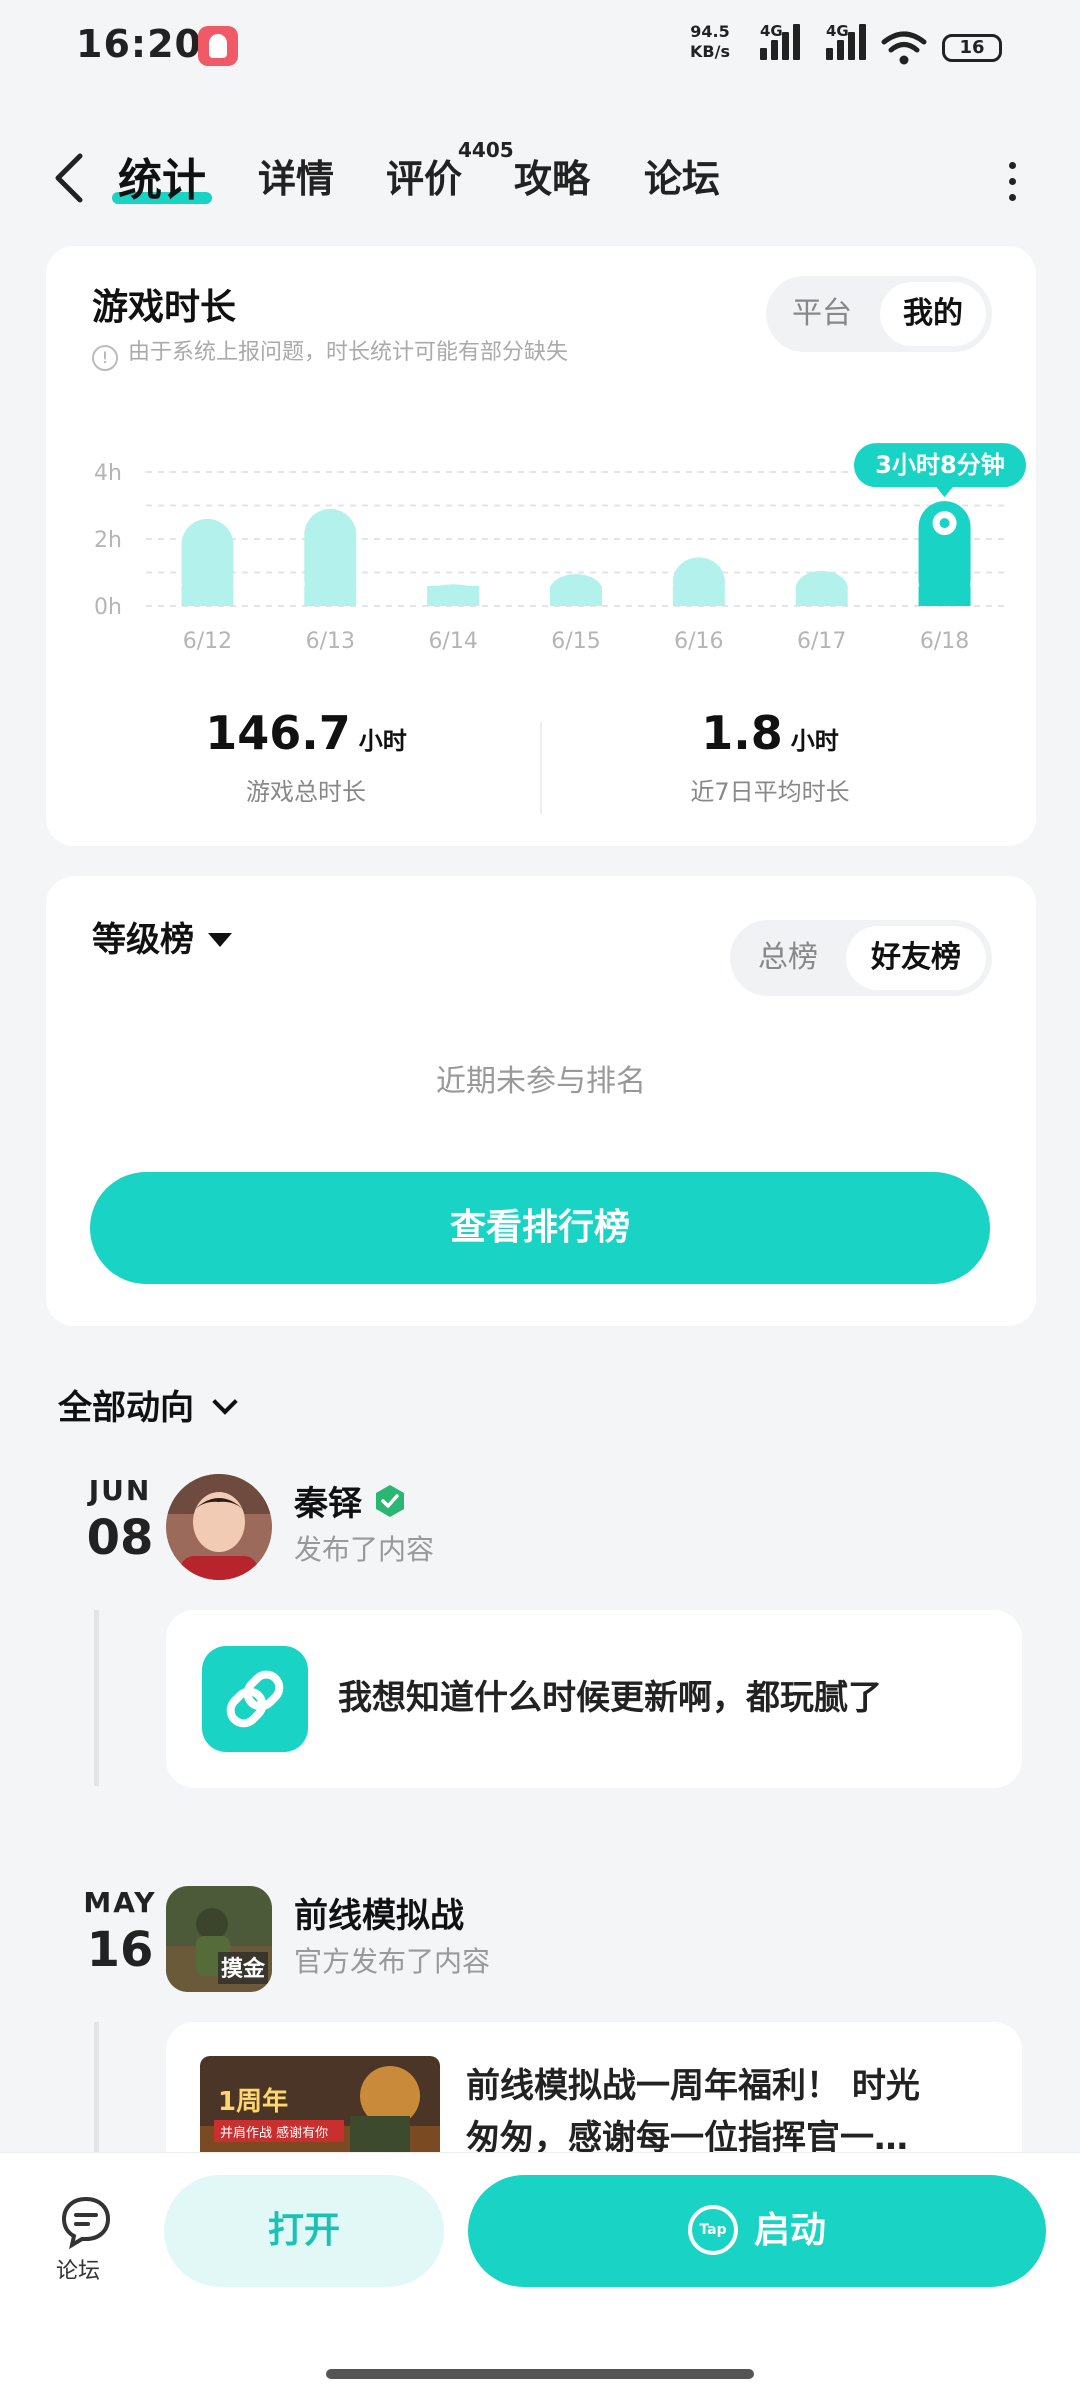 The width and height of the screenshot is (1080, 2400). What do you see at coordinates (296, 175) in the screenshot?
I see `tab-details: 详情` at bounding box center [296, 175].